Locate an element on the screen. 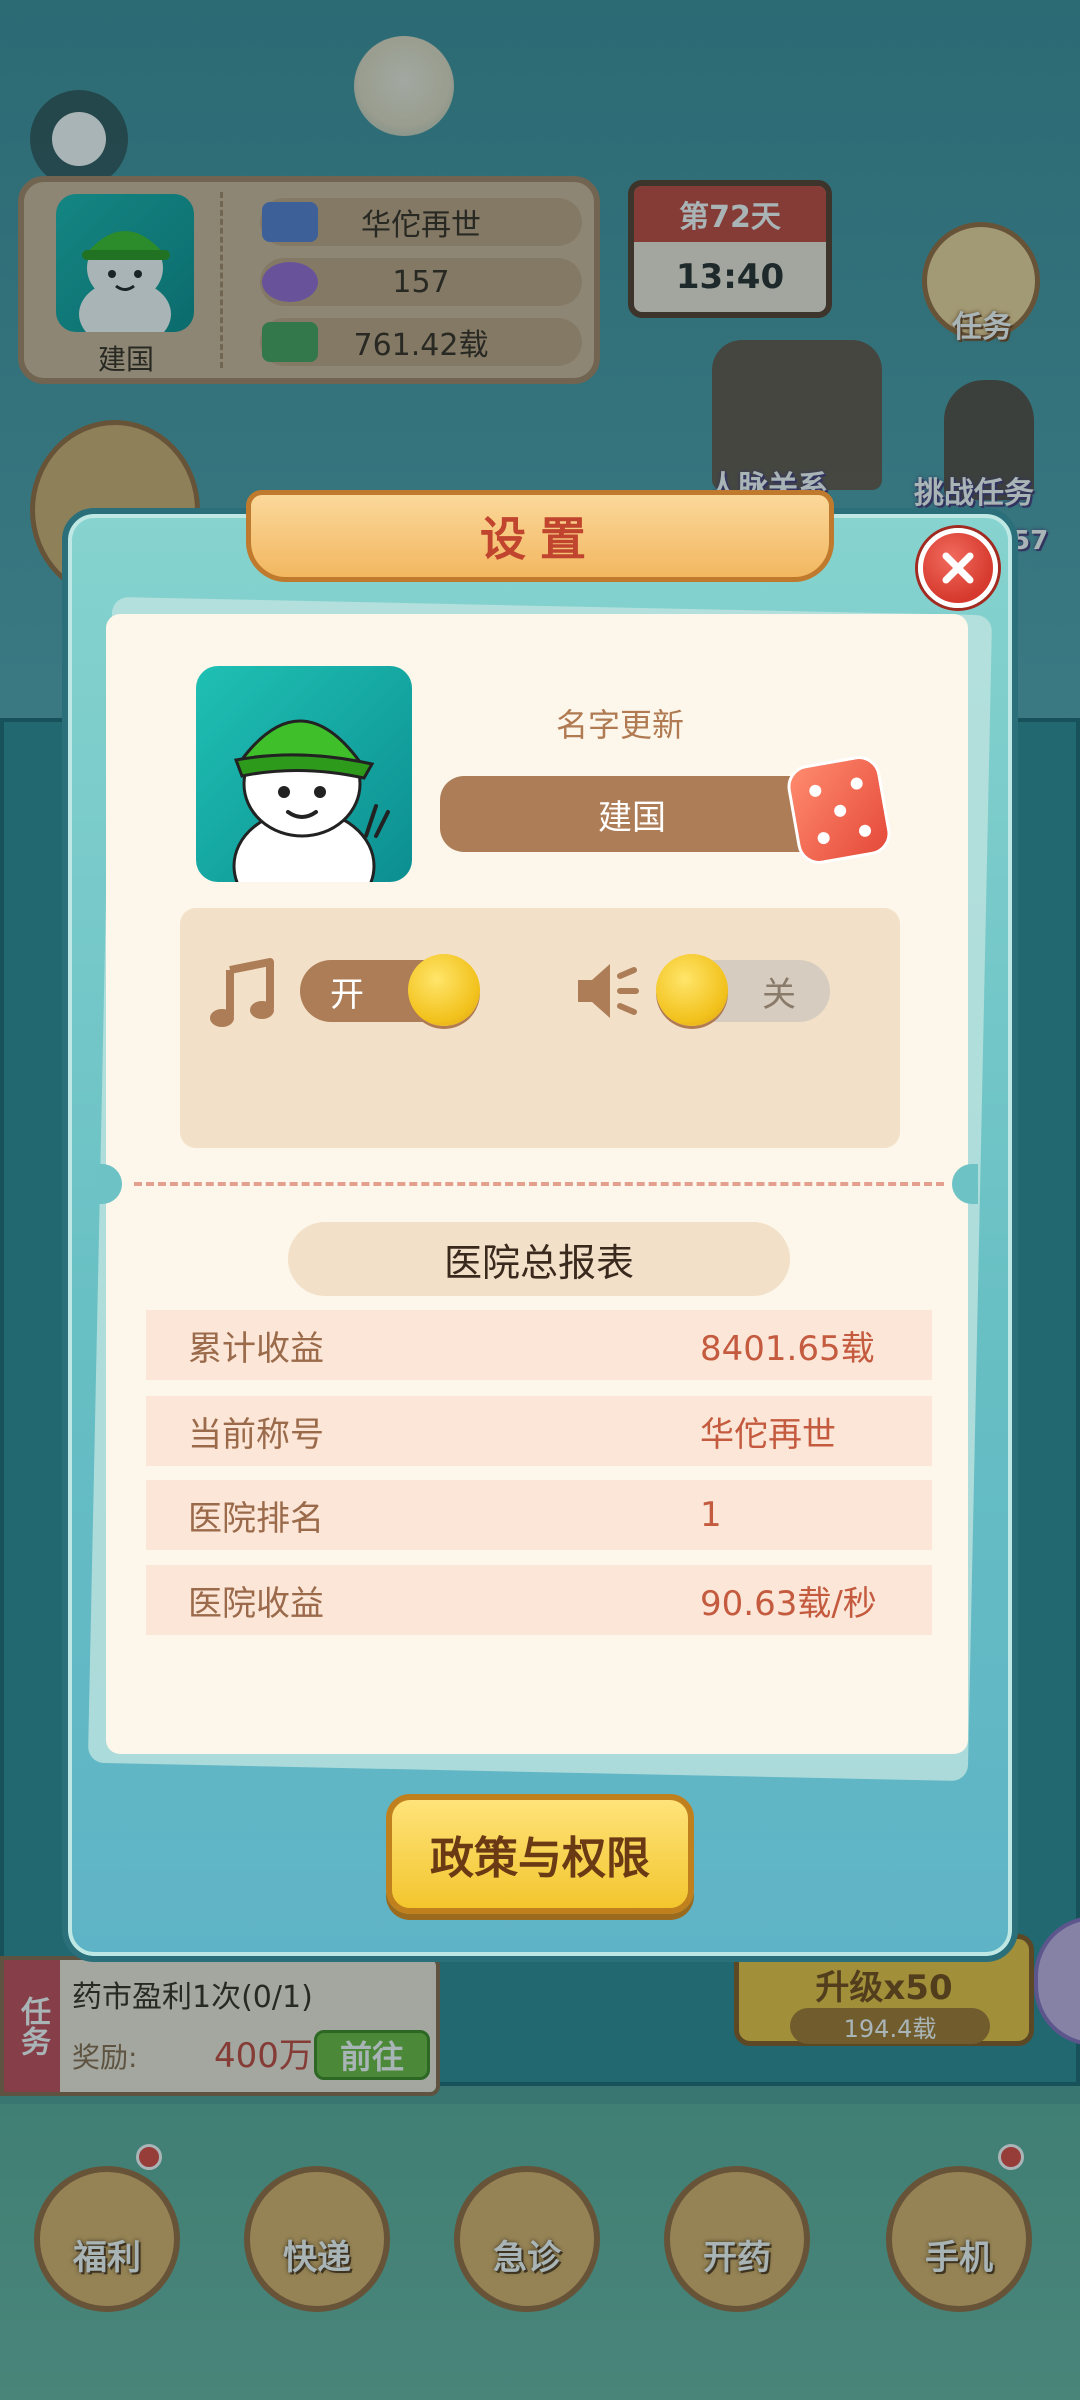 The image size is (1080, 2400). random-name-dice-icon is located at coordinates (839, 810).